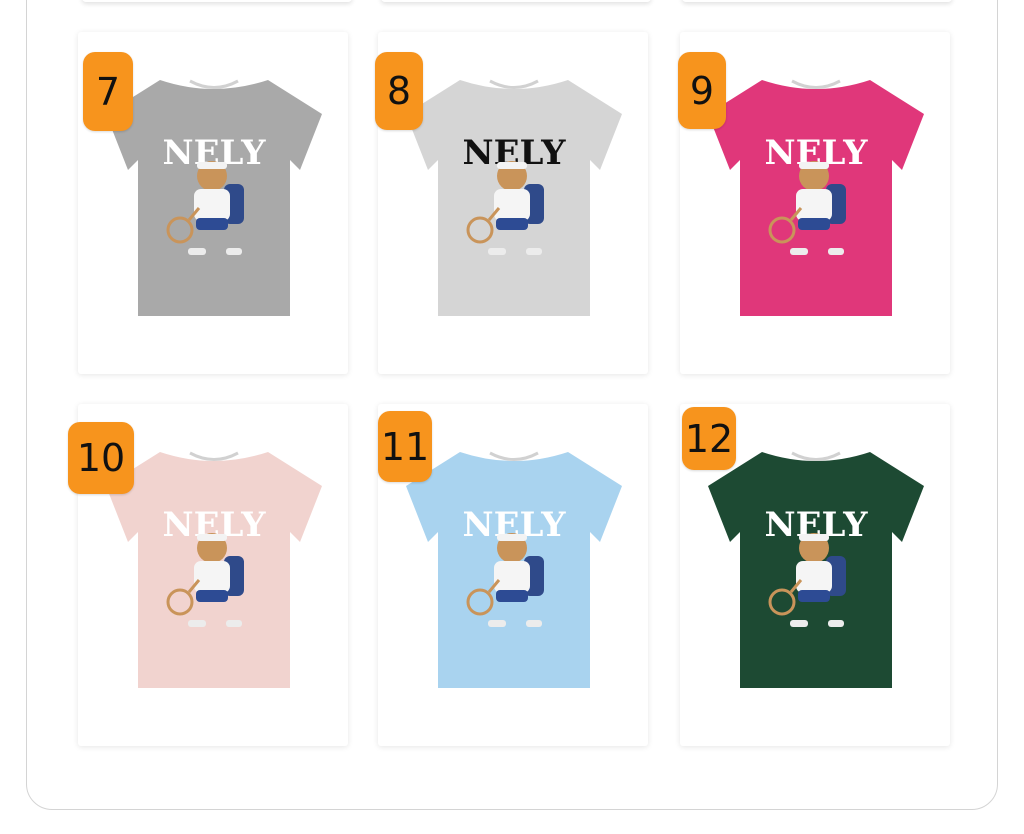  What do you see at coordinates (108, 91) in the screenshot?
I see `item-number-badge: 7` at bounding box center [108, 91].